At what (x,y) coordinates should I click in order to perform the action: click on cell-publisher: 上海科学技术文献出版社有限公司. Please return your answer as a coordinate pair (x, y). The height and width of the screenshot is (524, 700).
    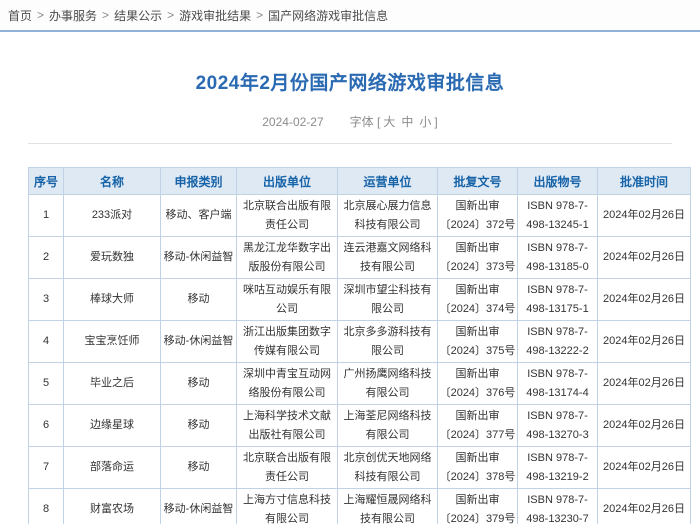
    Looking at the image, I should click on (287, 425).